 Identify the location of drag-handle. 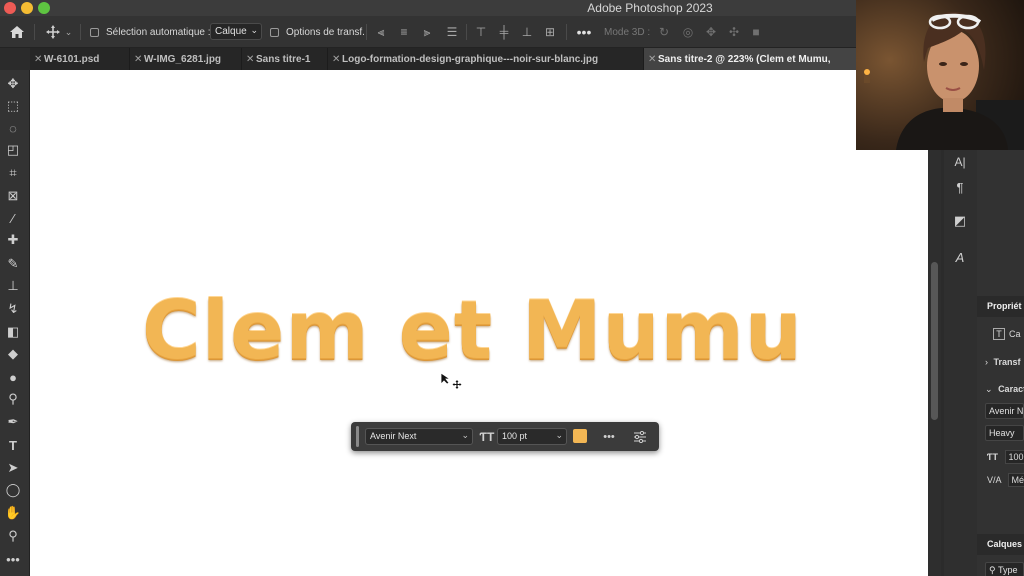
(357, 436).